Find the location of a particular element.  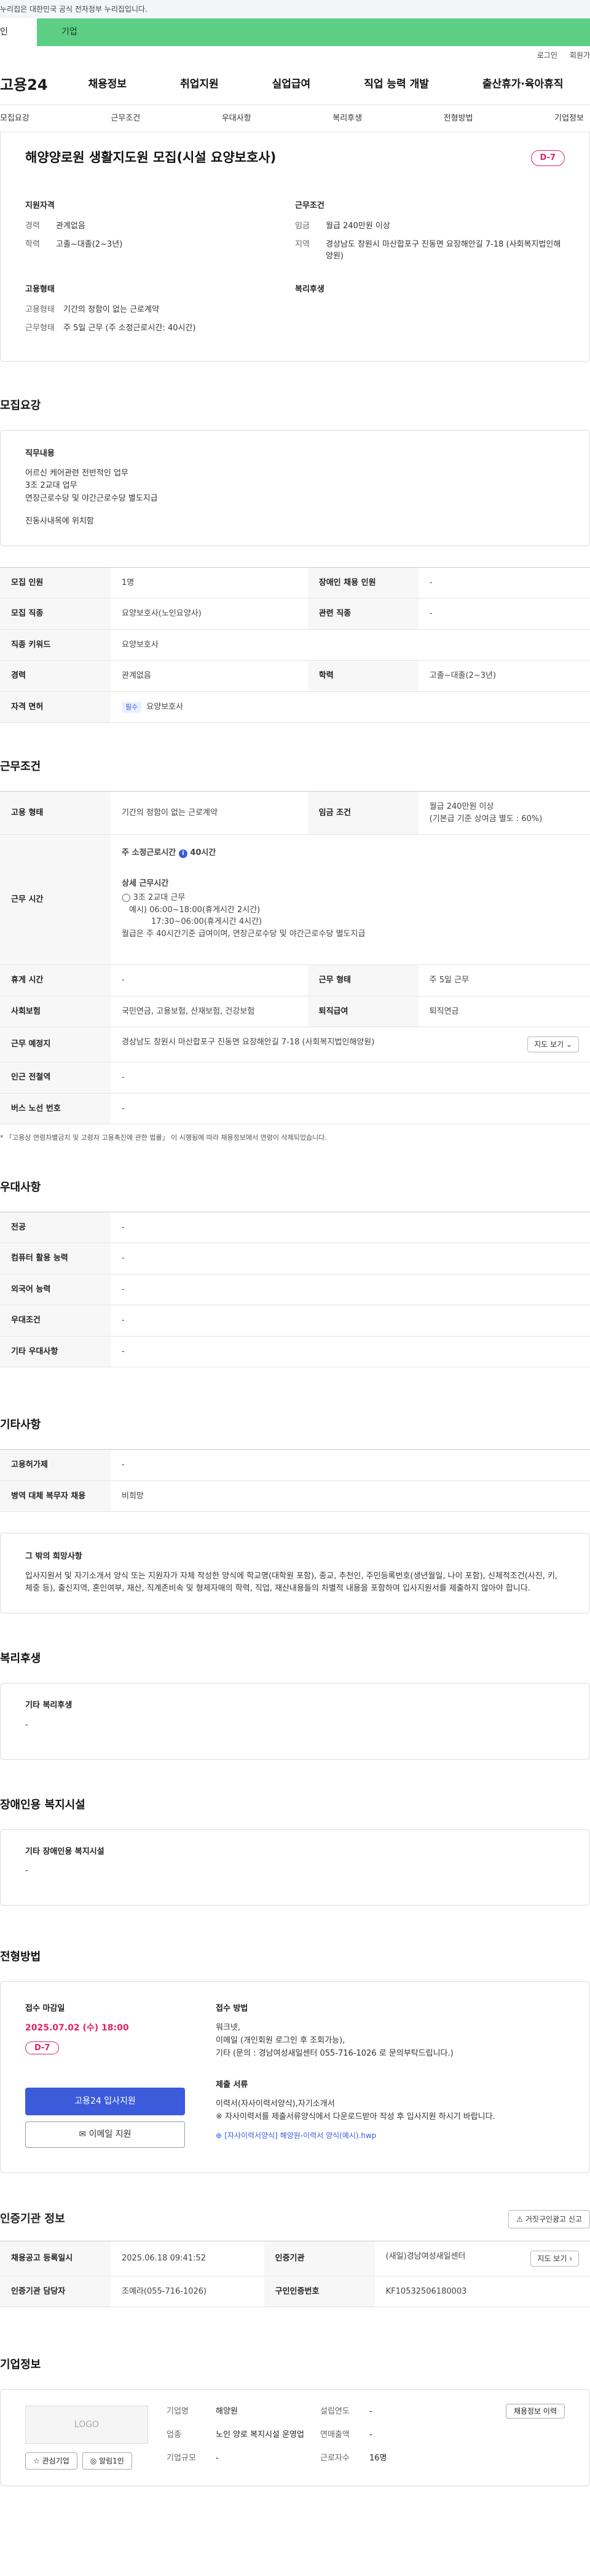

dday-badge: D-7 is located at coordinates (548, 158).